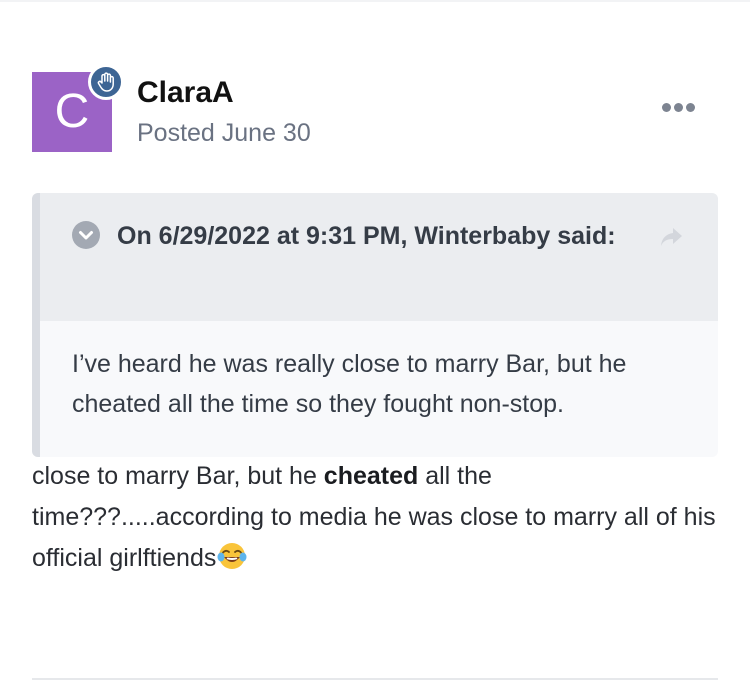 The width and height of the screenshot is (750, 686). I want to click on more-dots-icon, so click(666, 107).